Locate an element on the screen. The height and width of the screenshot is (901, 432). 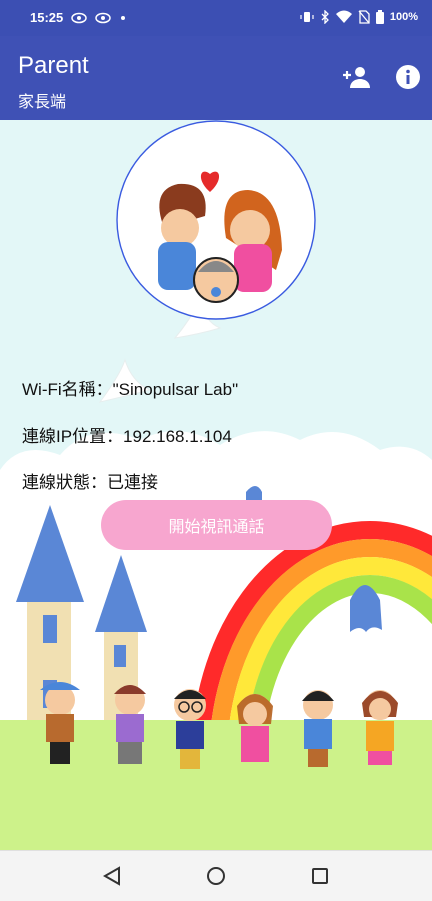
status-right: 100% is located at coordinates (359, 17).